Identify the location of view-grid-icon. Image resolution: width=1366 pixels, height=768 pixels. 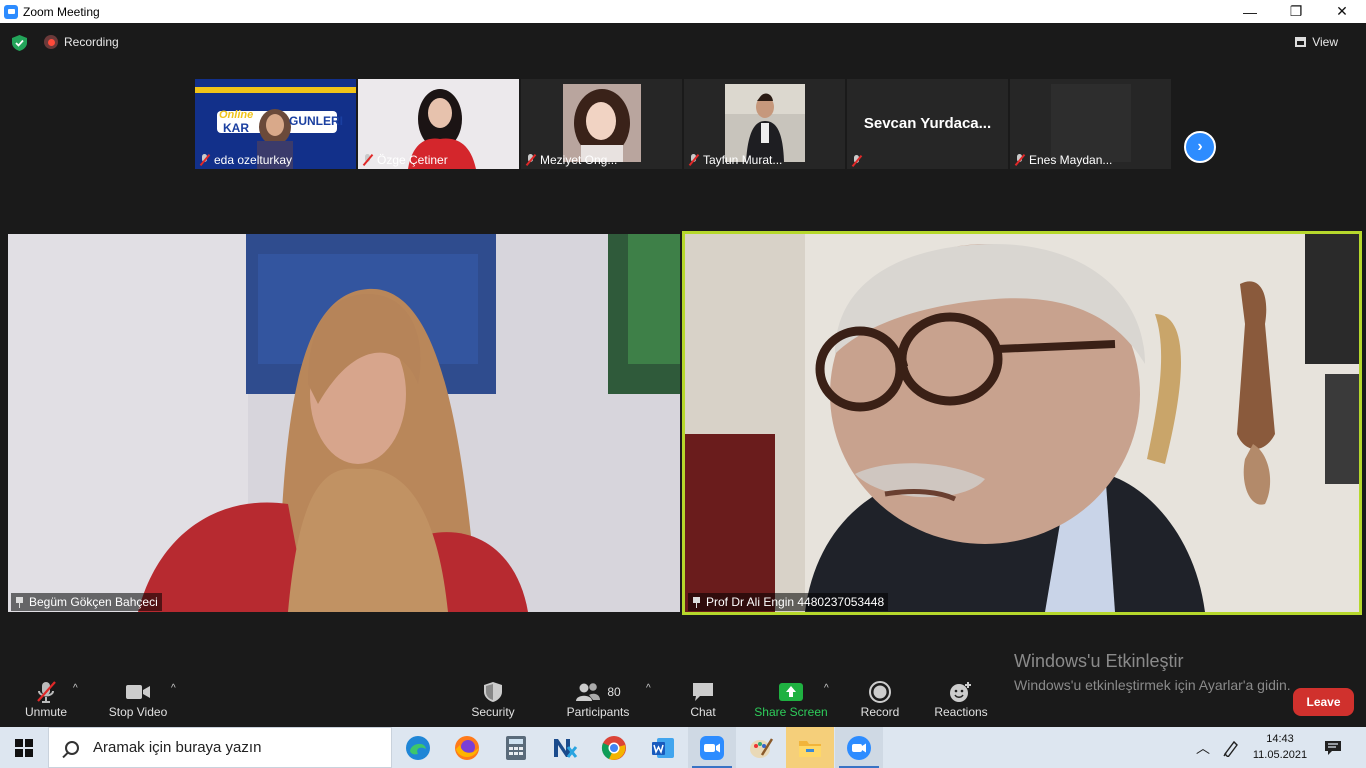
(1301, 42).